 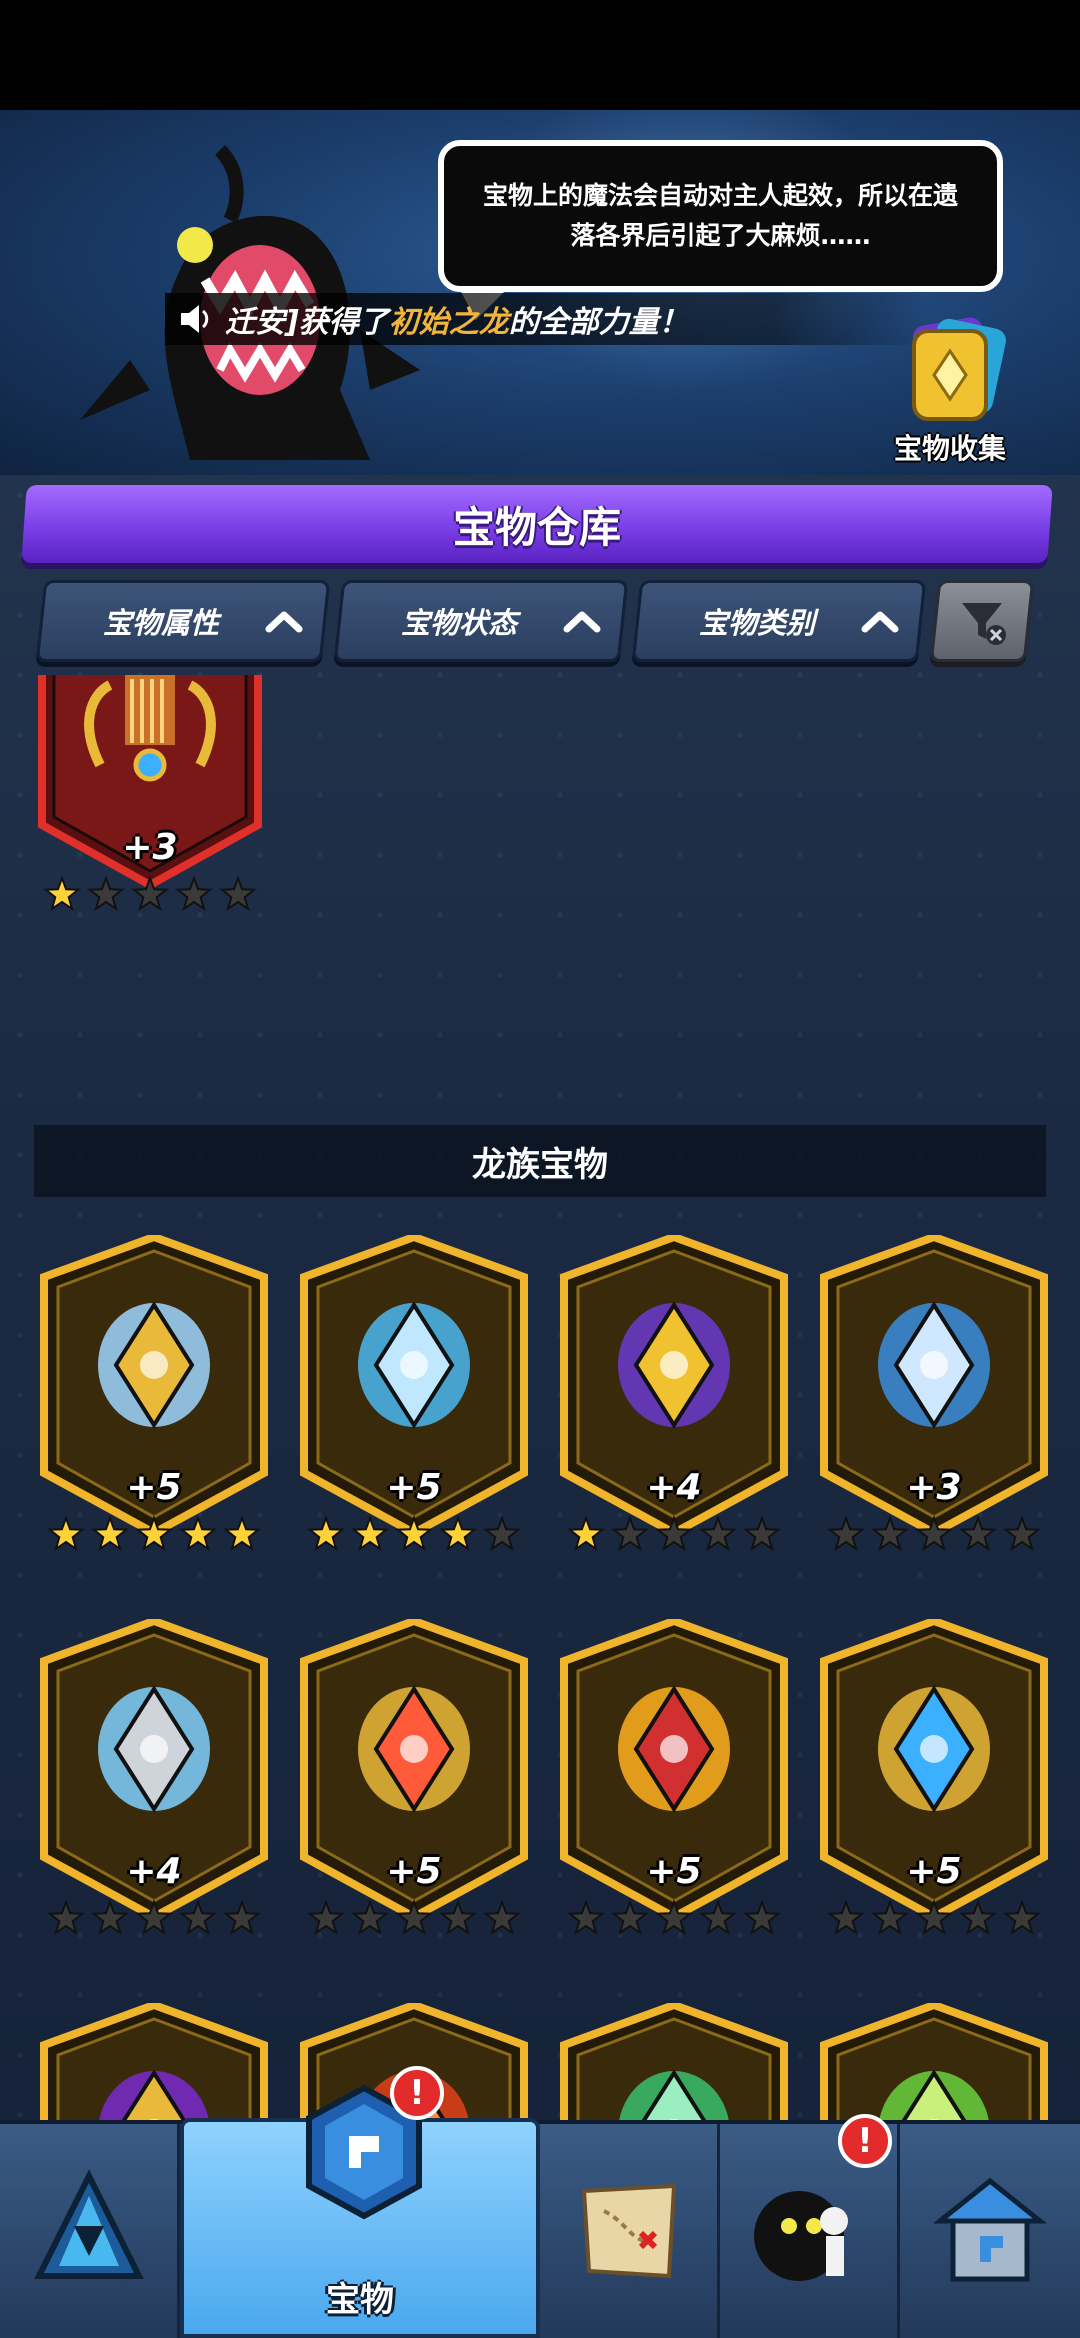 I want to click on treasure-tab: ! 宝物, so click(x=360, y=2202).